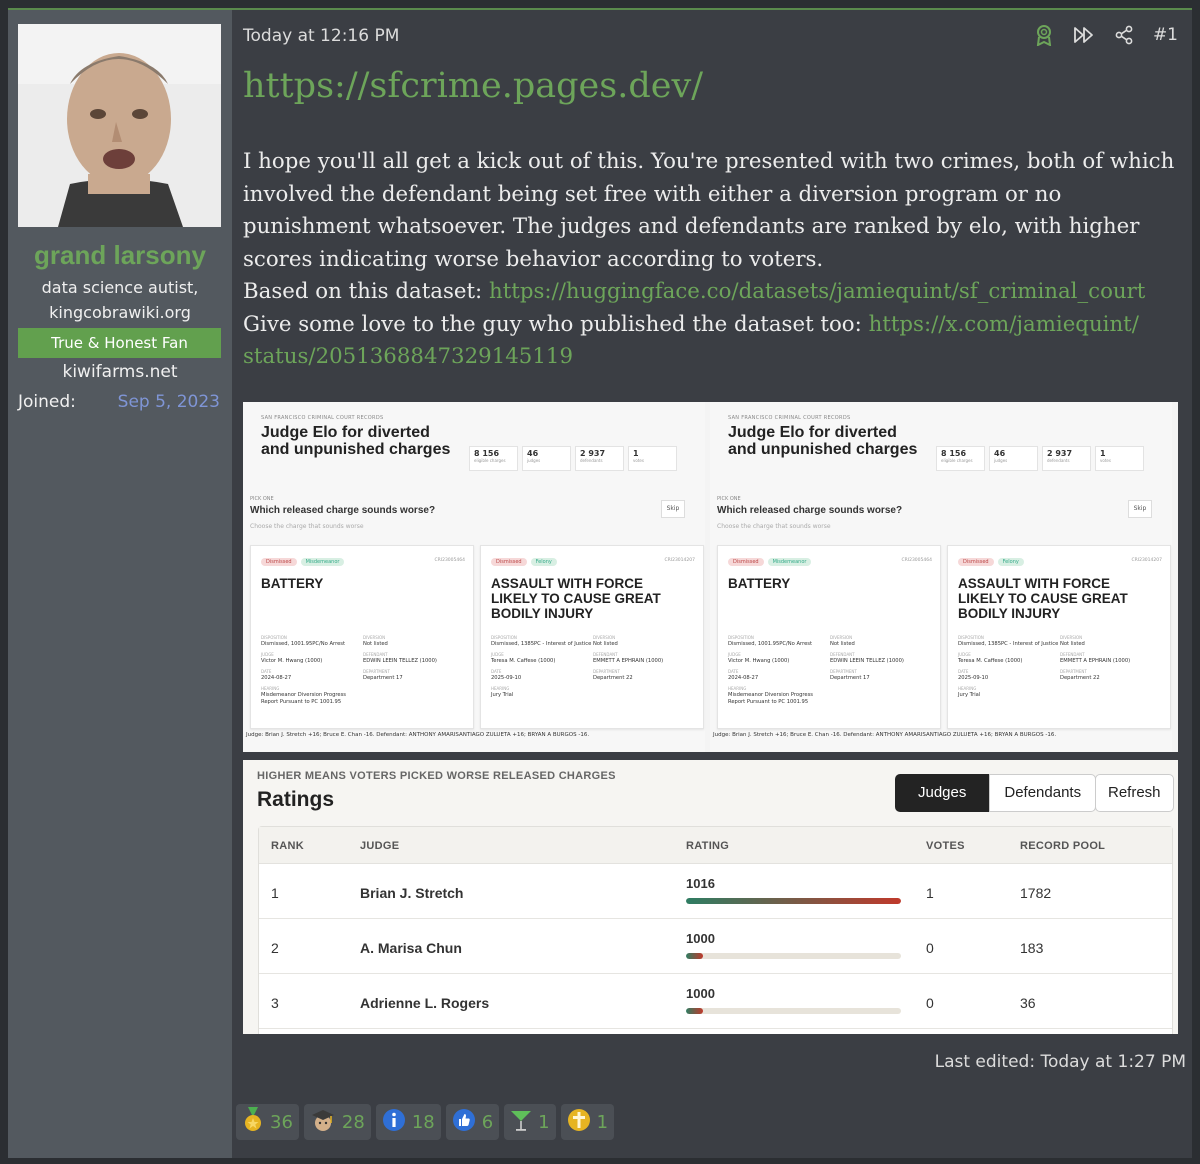  What do you see at coordinates (1044, 35) in the screenshot?
I see `award-icon` at bounding box center [1044, 35].